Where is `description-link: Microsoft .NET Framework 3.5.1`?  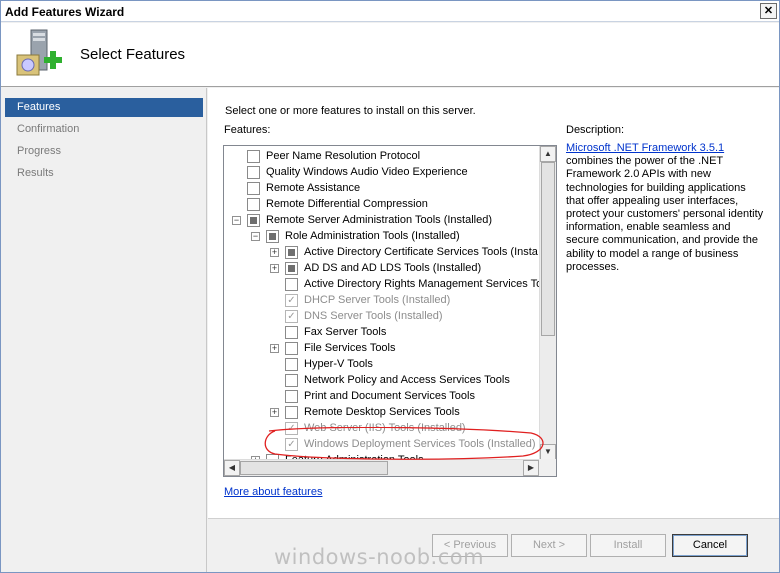
description-link: Microsoft .NET Framework 3.5.1 is located at coordinates (645, 148).